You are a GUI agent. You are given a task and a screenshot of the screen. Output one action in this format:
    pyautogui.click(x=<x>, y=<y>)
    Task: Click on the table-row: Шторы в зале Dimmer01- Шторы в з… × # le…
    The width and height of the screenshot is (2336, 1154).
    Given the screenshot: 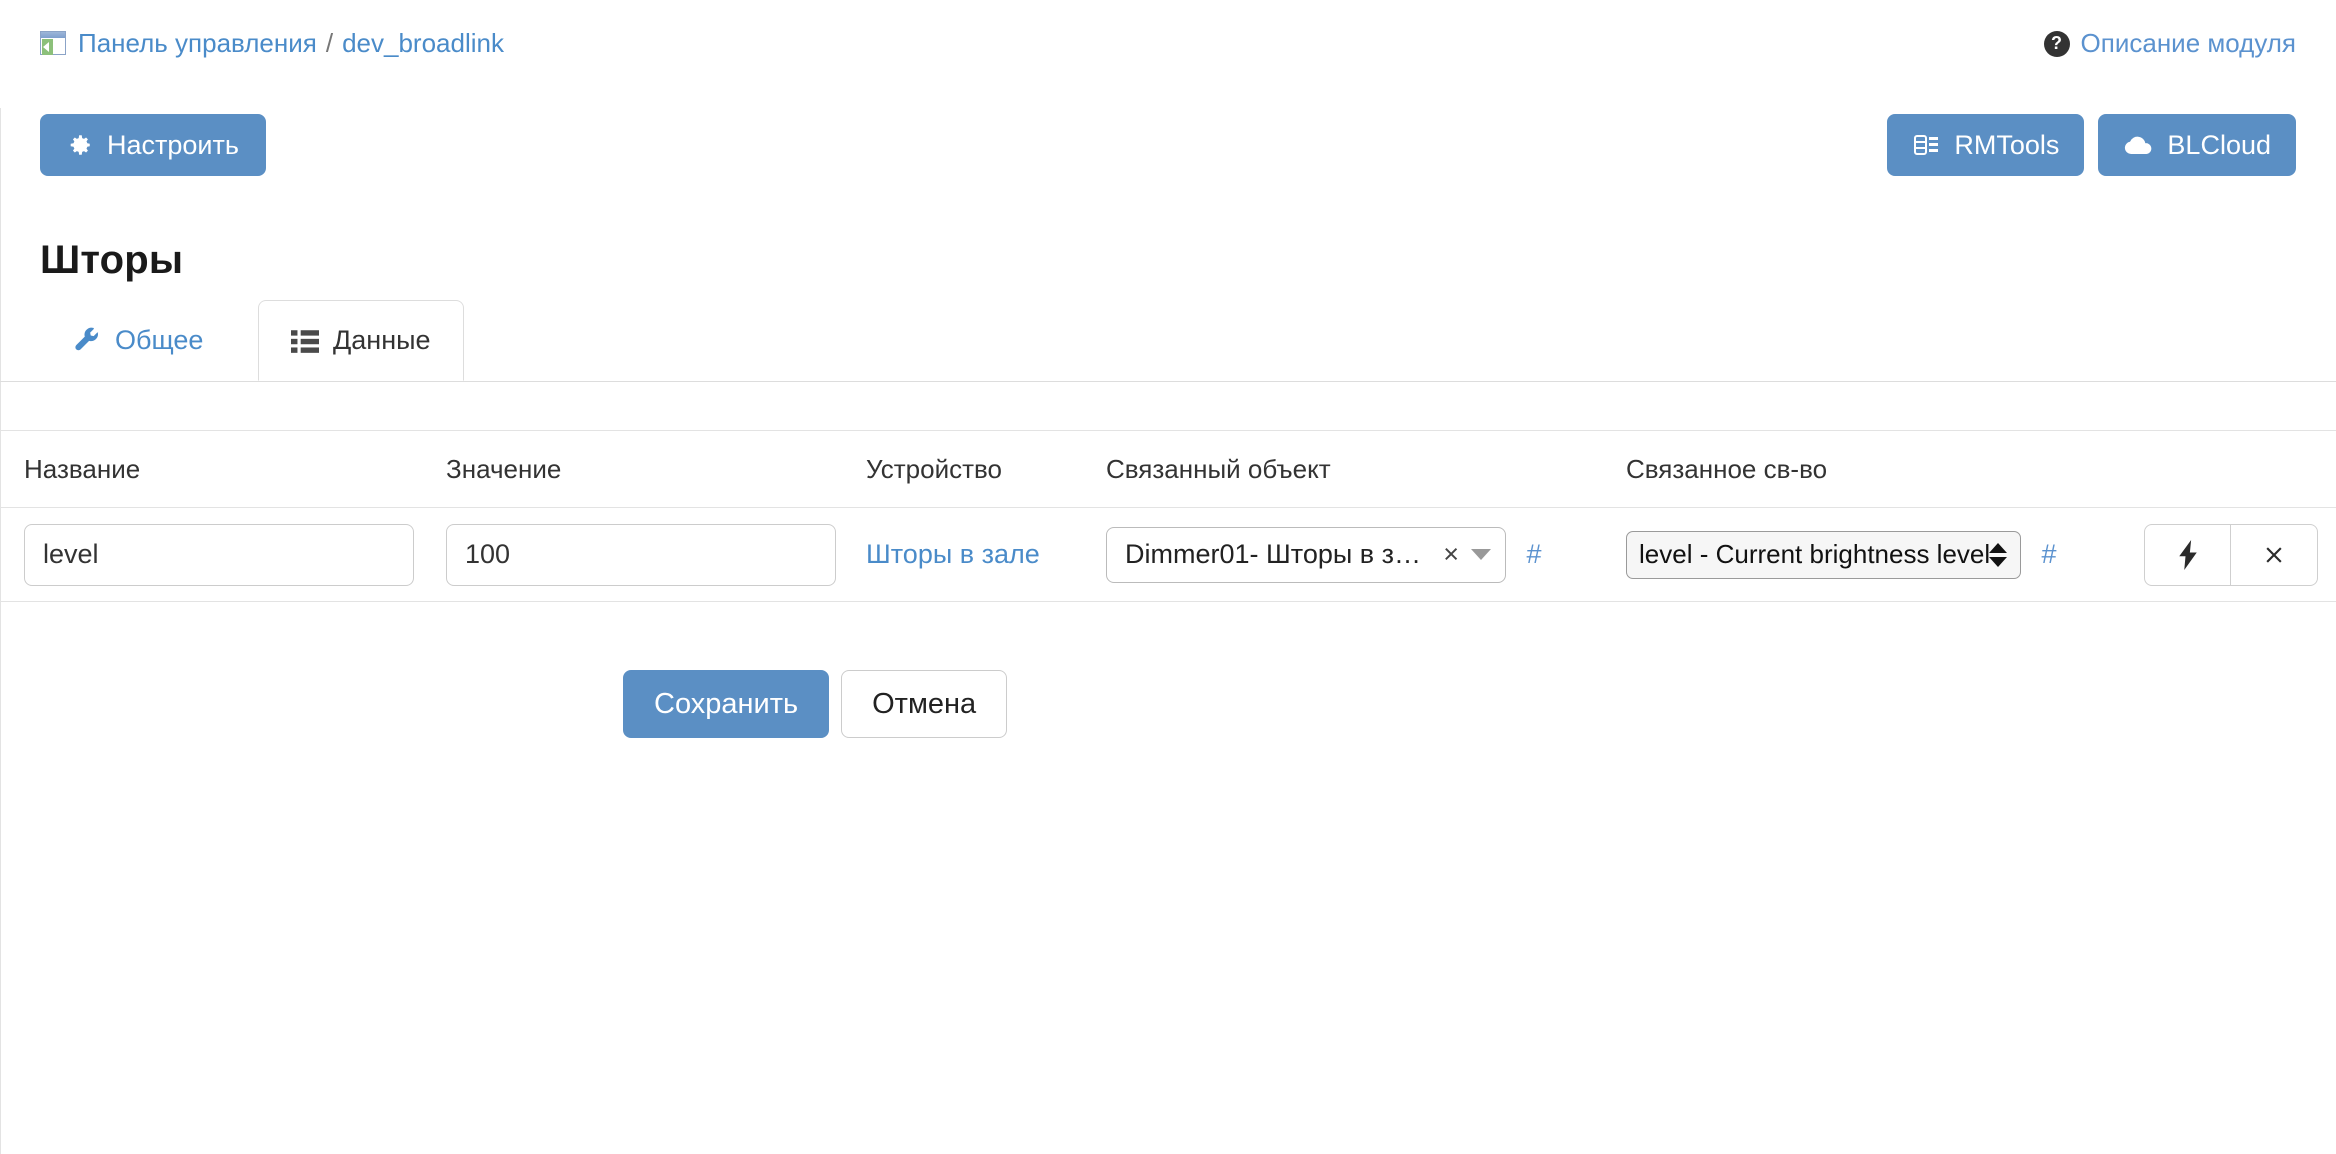 What is the action you would take?
    pyautogui.click(x=1168, y=555)
    